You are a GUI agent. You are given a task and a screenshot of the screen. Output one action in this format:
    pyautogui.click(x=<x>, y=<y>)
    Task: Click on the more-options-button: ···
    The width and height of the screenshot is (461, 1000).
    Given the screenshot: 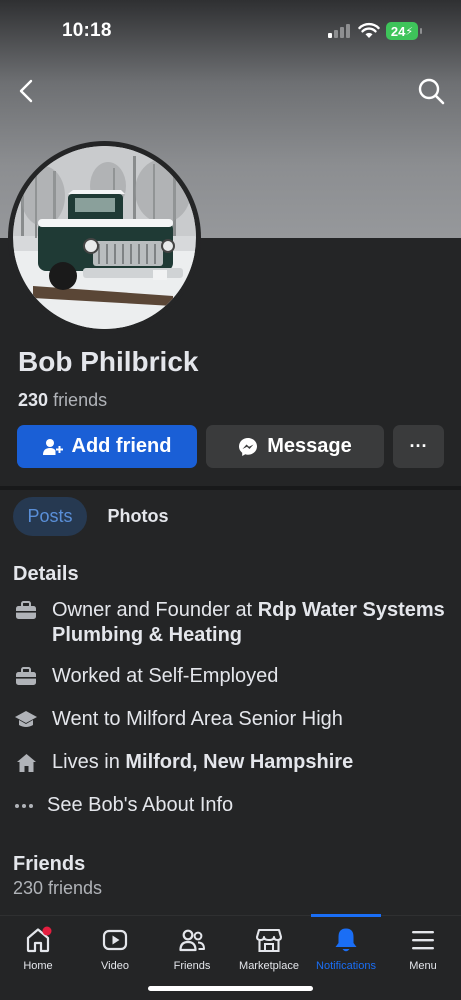 What is the action you would take?
    pyautogui.click(x=418, y=446)
    